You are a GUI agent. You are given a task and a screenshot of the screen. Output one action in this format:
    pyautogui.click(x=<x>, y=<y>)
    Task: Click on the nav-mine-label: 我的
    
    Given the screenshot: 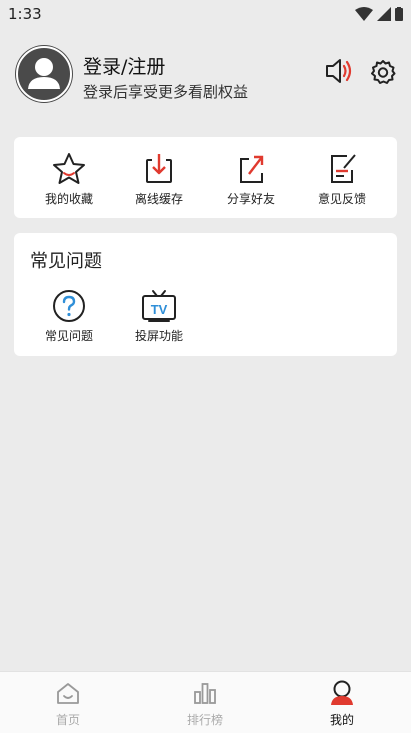 What is the action you would take?
    pyautogui.click(x=341, y=720)
    